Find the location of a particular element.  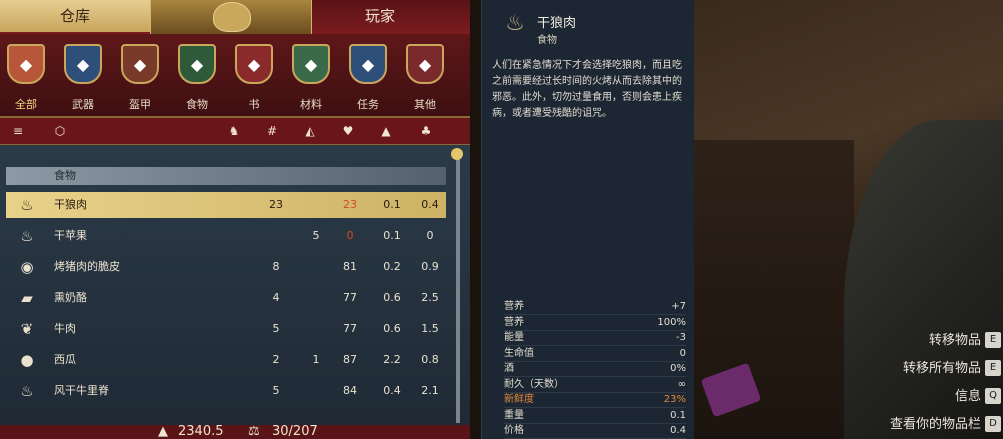

stat-label: 耐久（天数） is located at coordinates (534, 384).